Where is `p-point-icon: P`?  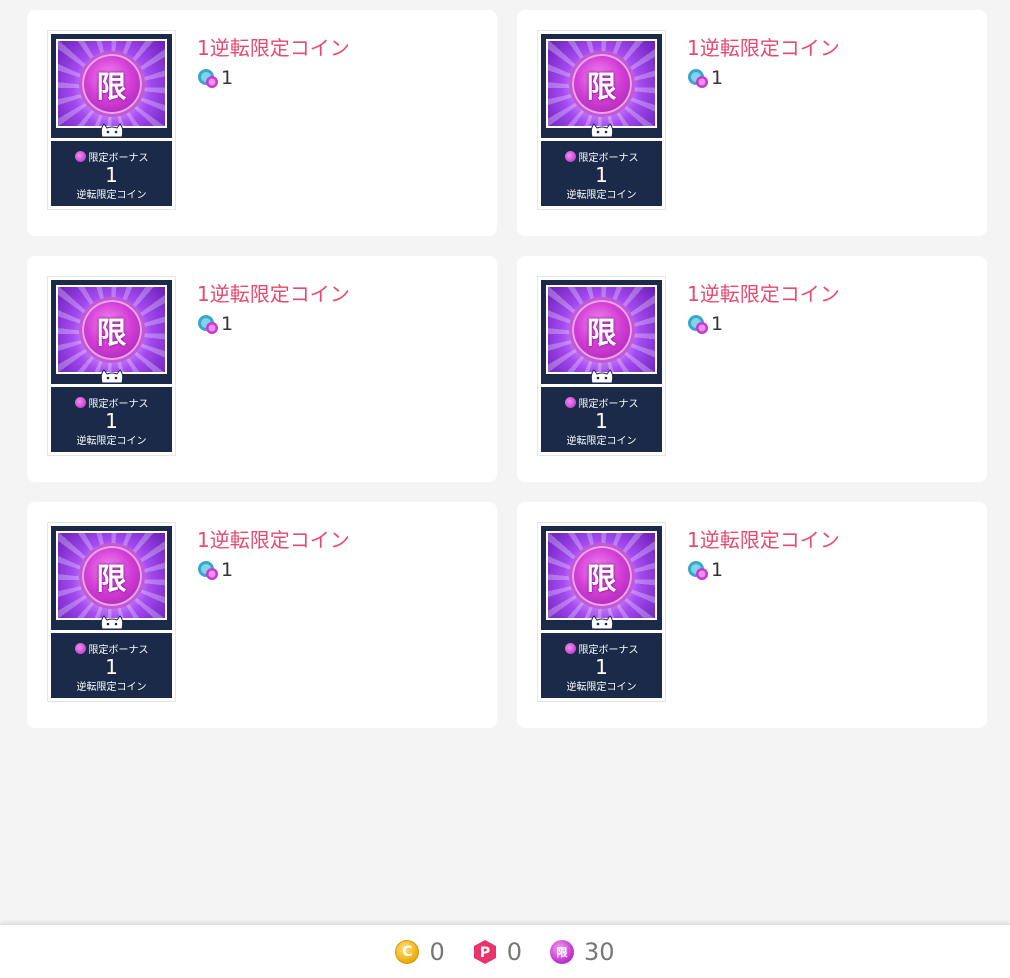
p-point-icon: P is located at coordinates (484, 951).